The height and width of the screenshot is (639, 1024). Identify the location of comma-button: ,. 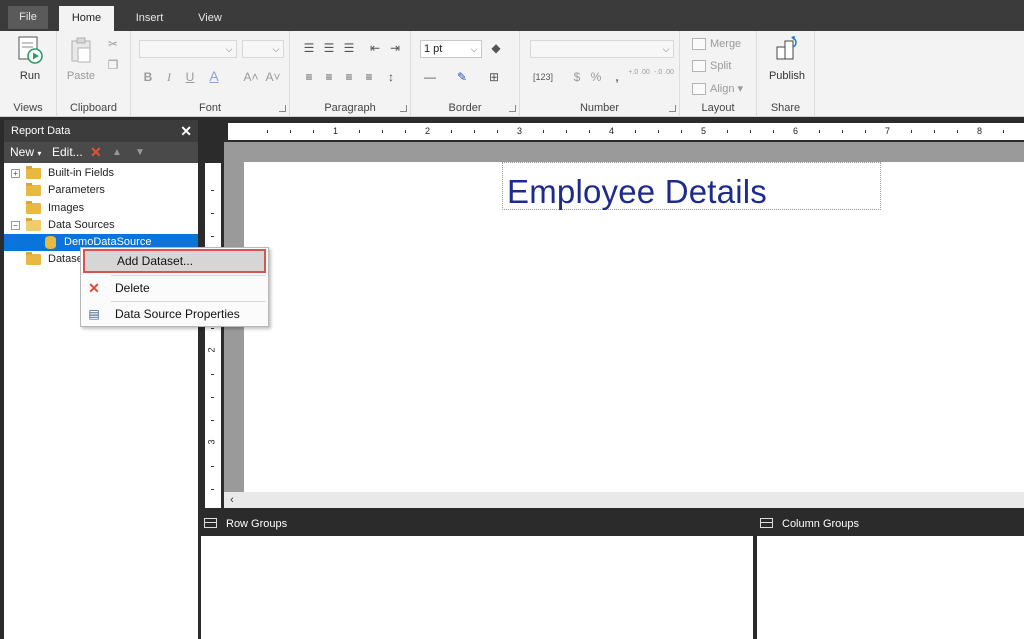
(617, 77).